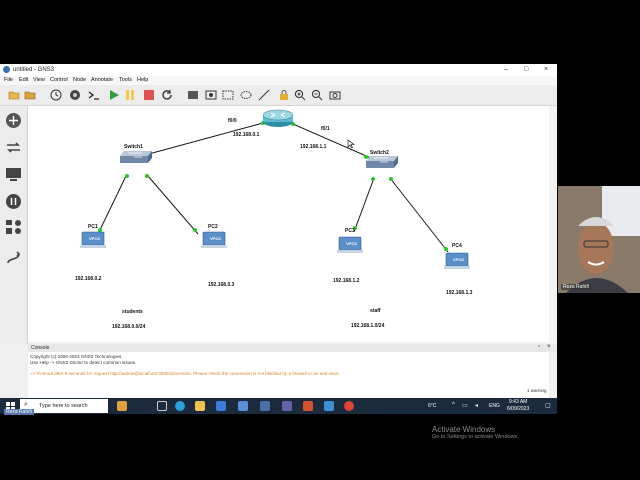  Describe the element at coordinates (122, 406) in the screenshot. I see `widget-icon` at that location.